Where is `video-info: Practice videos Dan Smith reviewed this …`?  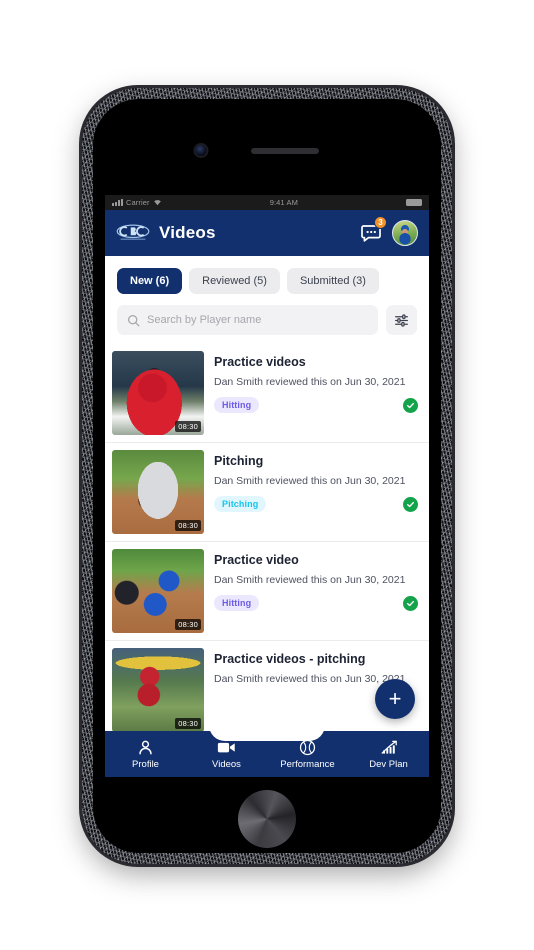
video-info: Practice videos Dan Smith reviewed this … is located at coordinates (316, 393).